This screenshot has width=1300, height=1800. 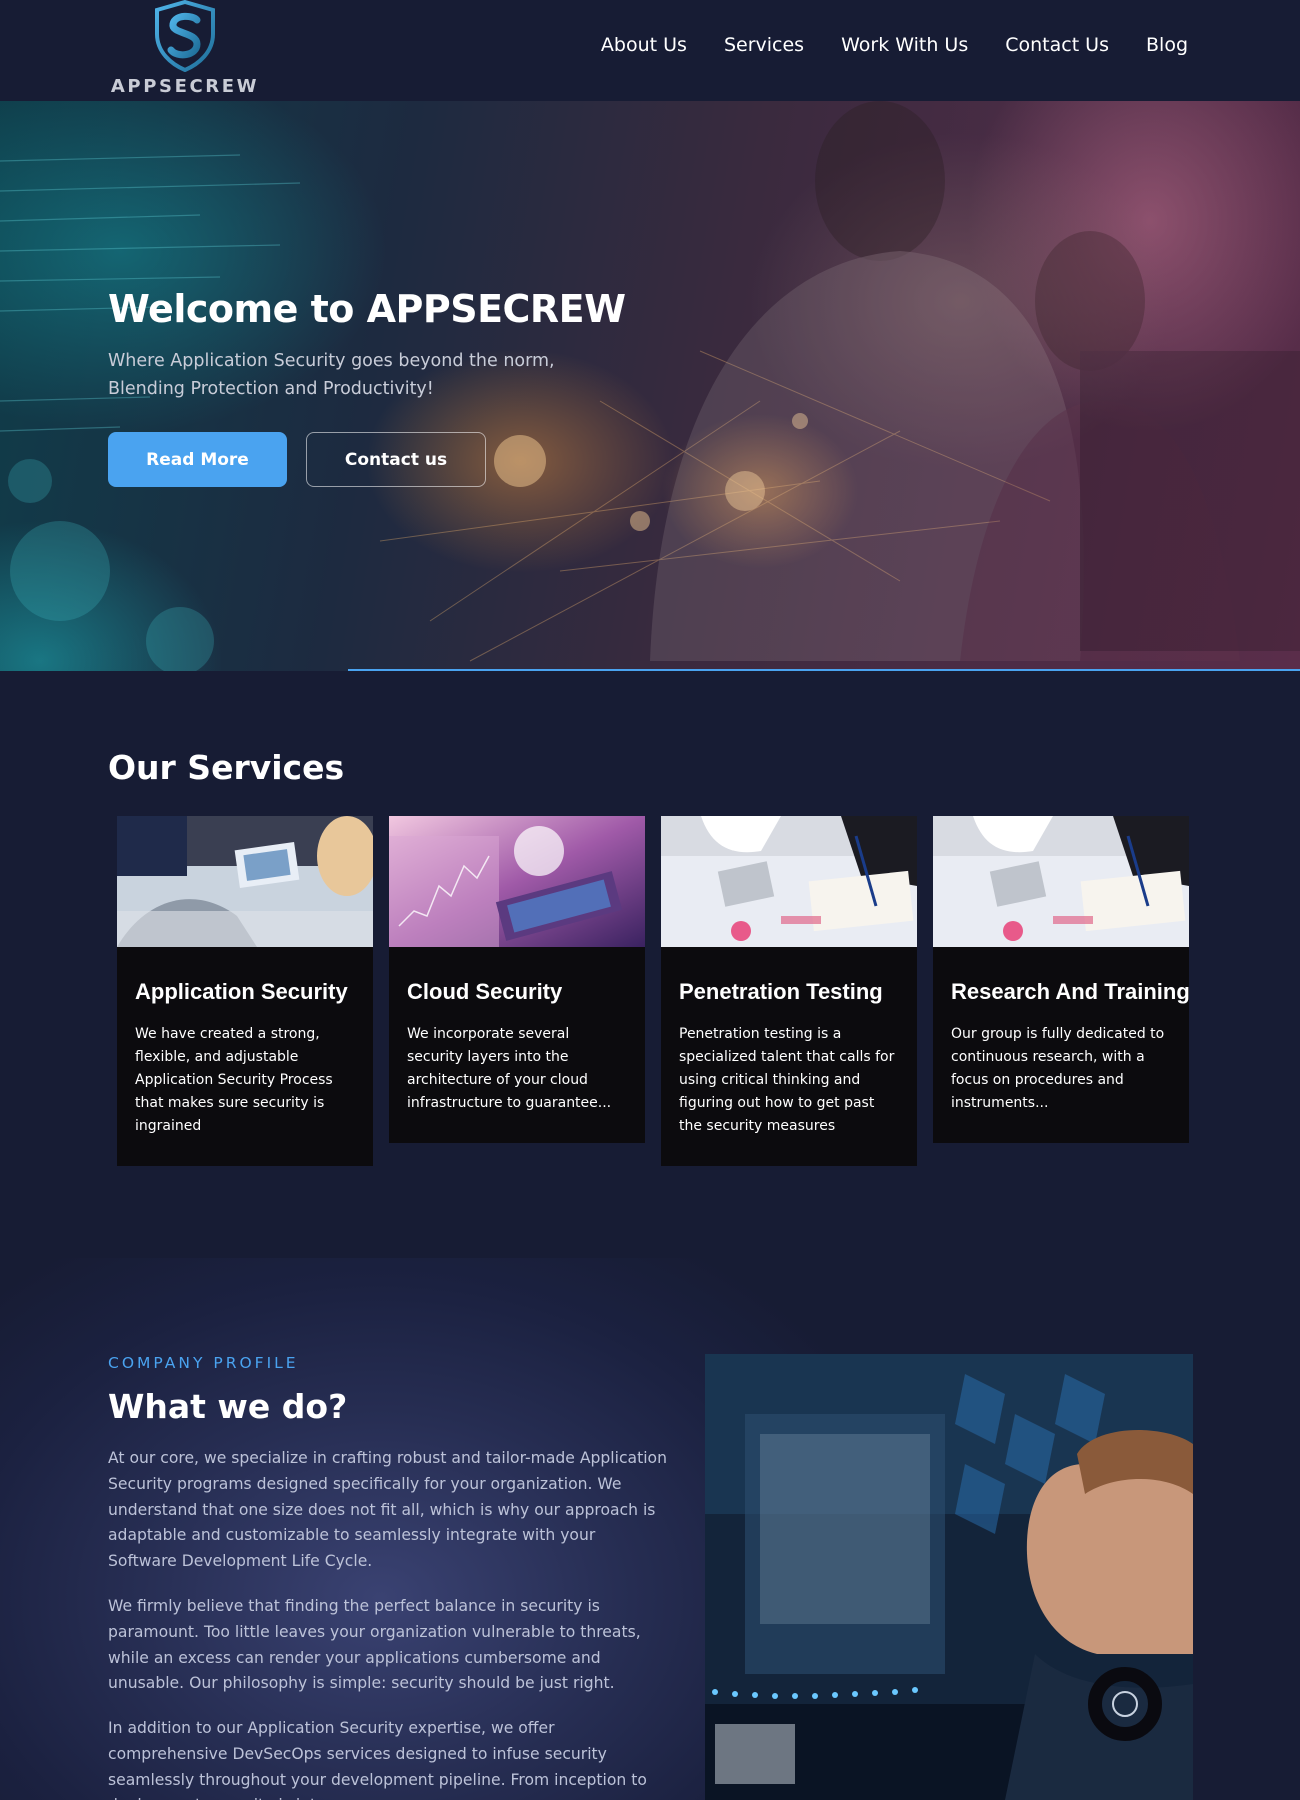 I want to click on contact-us-button: Contact us, so click(x=396, y=459).